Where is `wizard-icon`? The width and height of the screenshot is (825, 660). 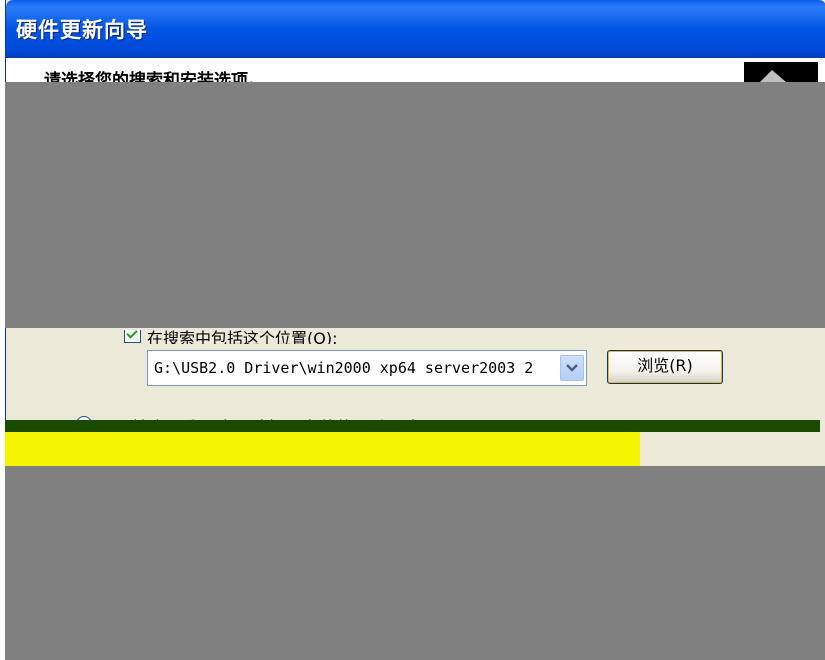 wizard-icon is located at coordinates (781, 72).